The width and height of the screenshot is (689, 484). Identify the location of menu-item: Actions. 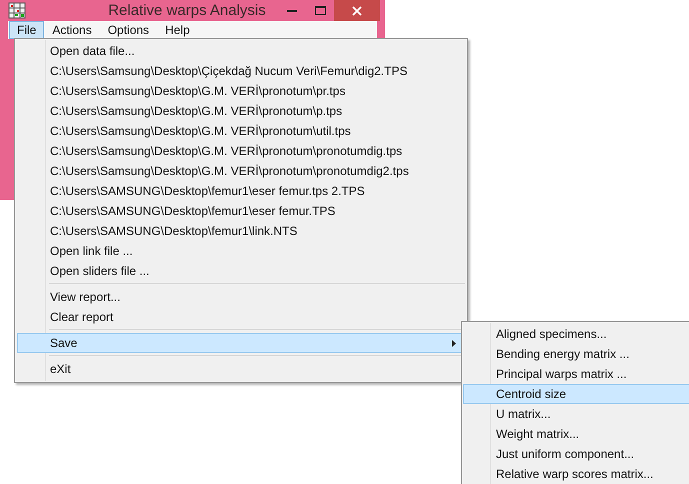
(72, 30).